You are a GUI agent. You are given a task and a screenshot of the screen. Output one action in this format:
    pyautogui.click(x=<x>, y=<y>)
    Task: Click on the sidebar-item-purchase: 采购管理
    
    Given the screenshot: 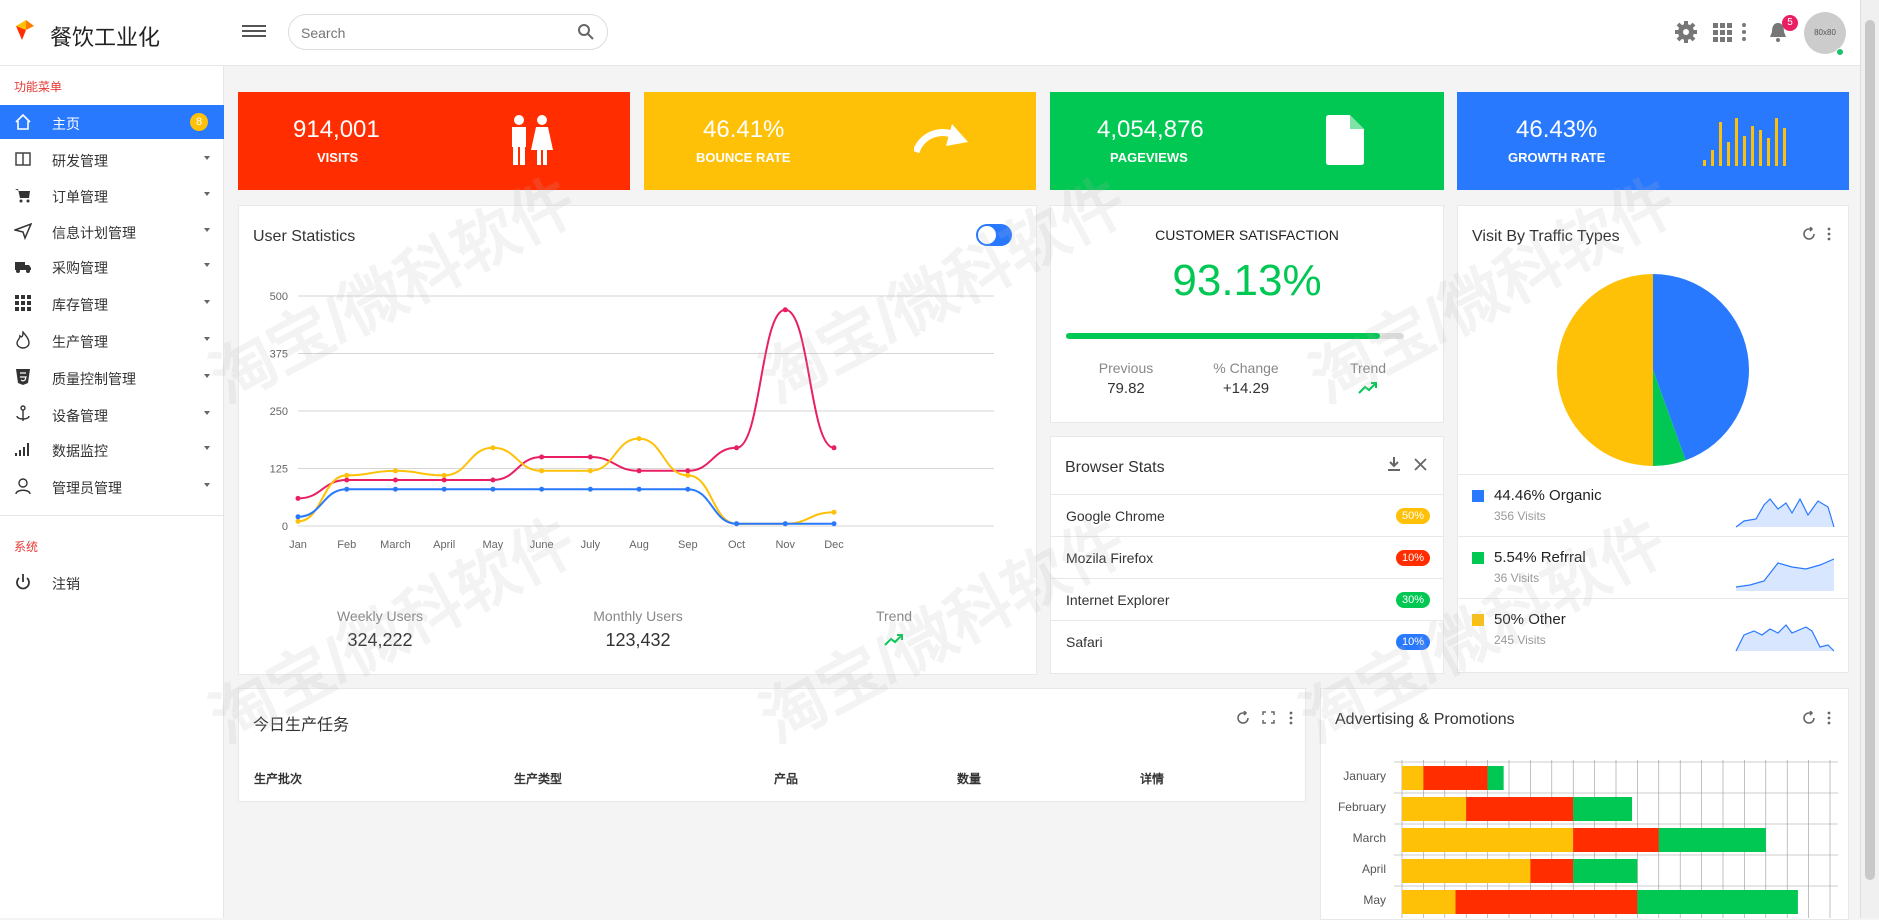 What is the action you would take?
    pyautogui.click(x=112, y=266)
    